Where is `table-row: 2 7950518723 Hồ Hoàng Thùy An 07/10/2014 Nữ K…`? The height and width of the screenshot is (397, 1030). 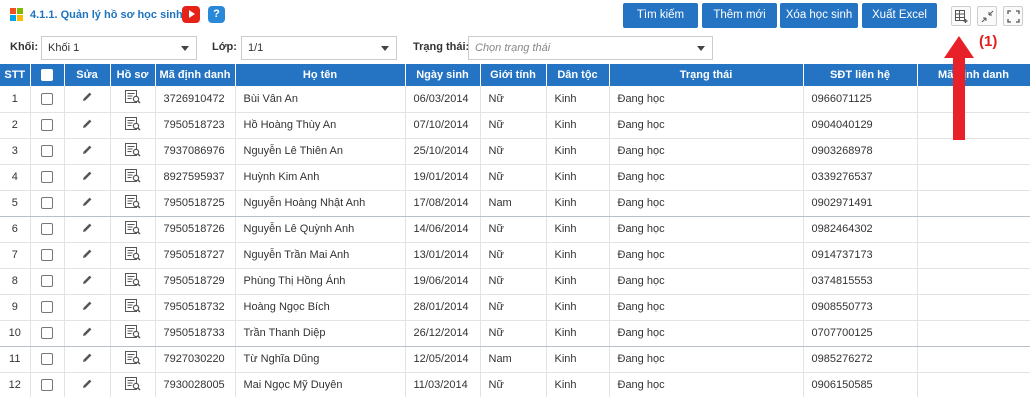 table-row: 2 7950518723 Hồ Hoàng Thùy An 07/10/2014 Nữ K… is located at coordinates (515, 125).